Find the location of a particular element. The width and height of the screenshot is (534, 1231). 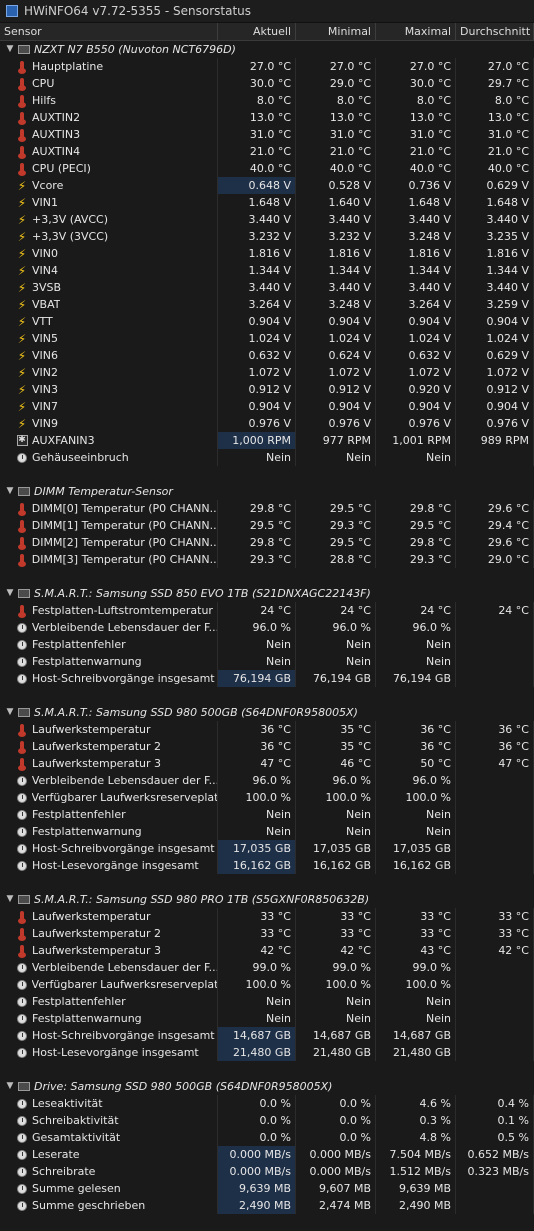

sensor-row: Schreibaktivität 0.0 % 0.0 % 0.3 % 0.1 % is located at coordinates (267, 1120).